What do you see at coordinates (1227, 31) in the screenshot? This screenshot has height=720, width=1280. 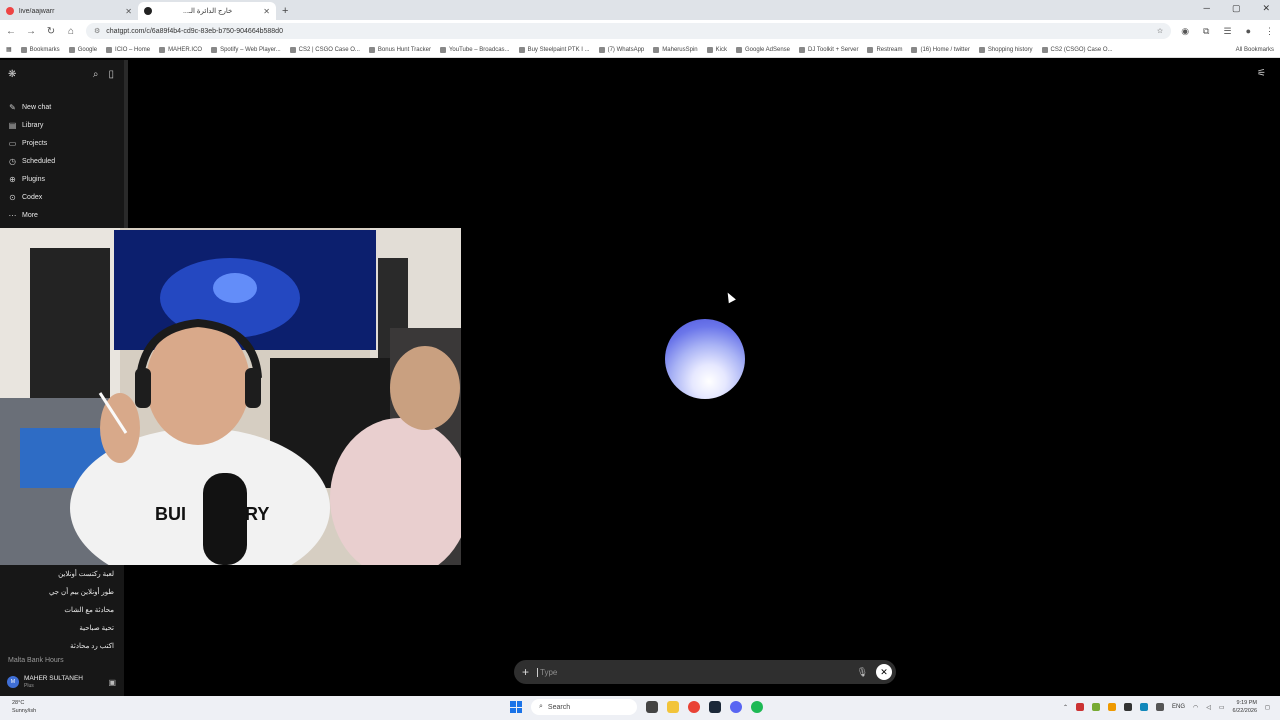 I see `menu-icon: ☰` at bounding box center [1227, 31].